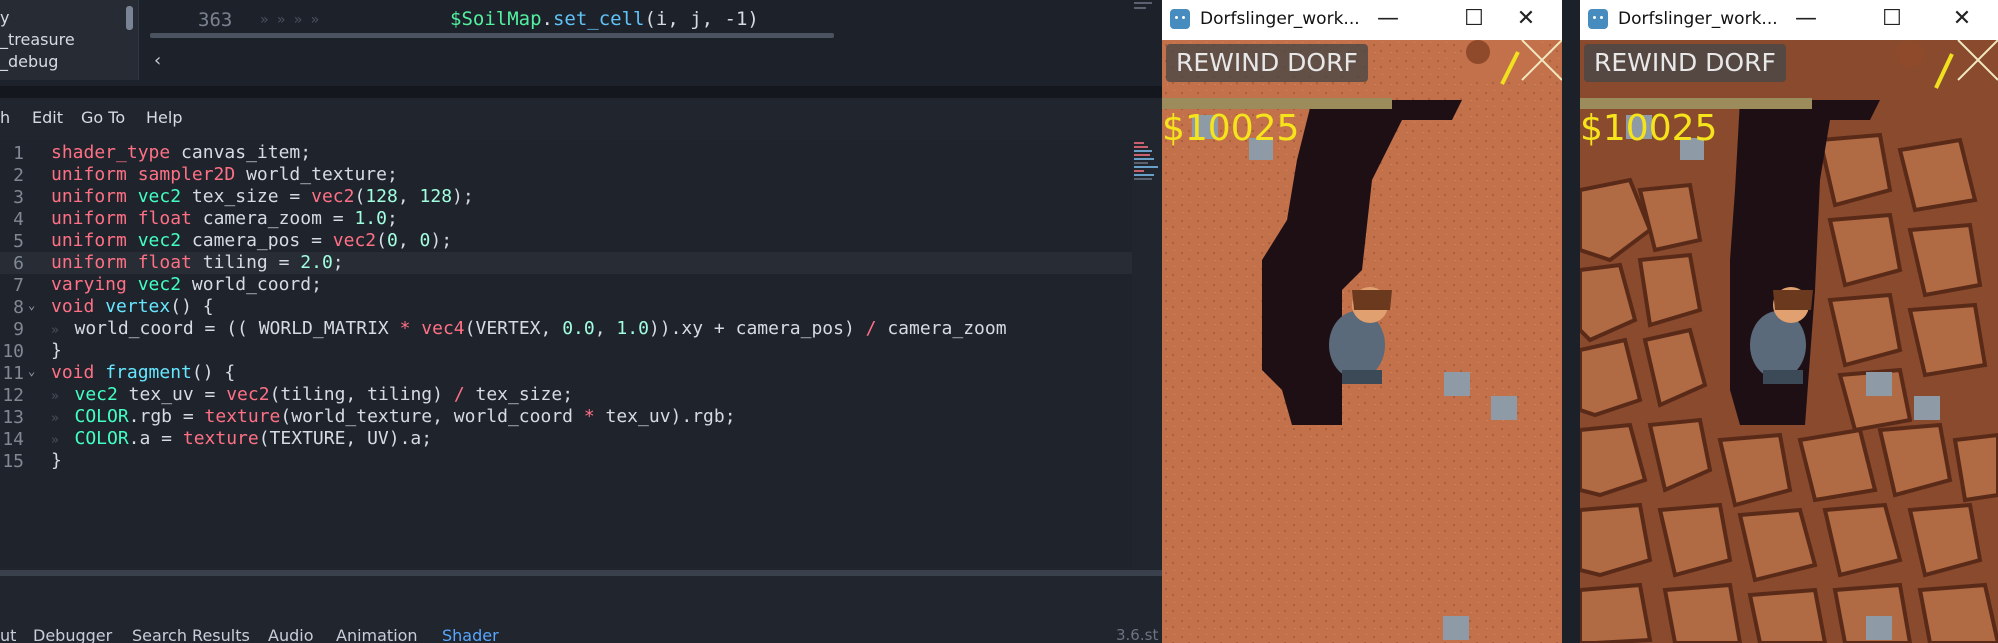  Describe the element at coordinates (581, 573) in the screenshot. I see `code-scrollbar` at that location.